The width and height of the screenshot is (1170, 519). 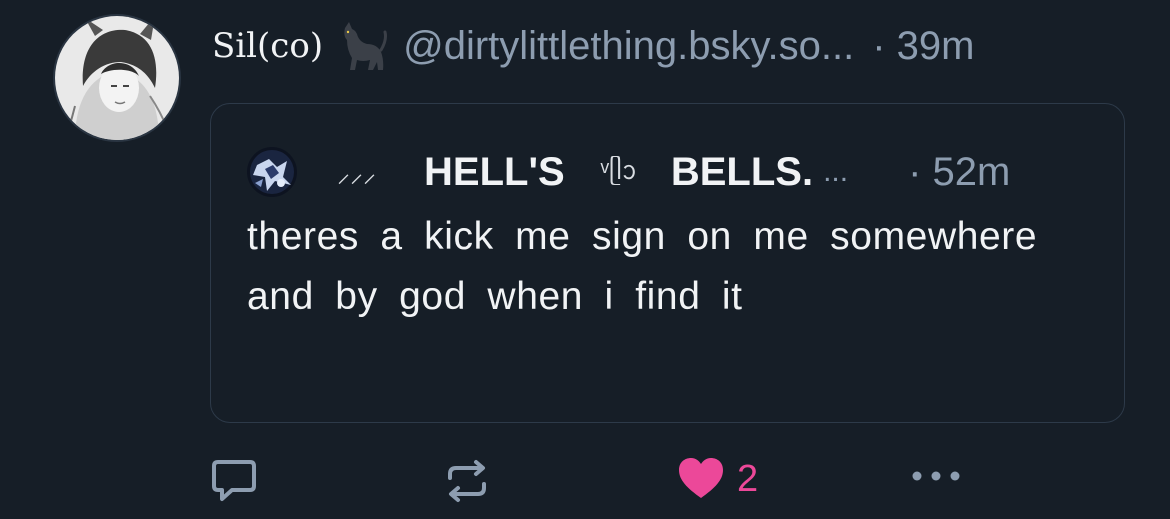 I want to click on repost-icon, so click(x=467, y=481).